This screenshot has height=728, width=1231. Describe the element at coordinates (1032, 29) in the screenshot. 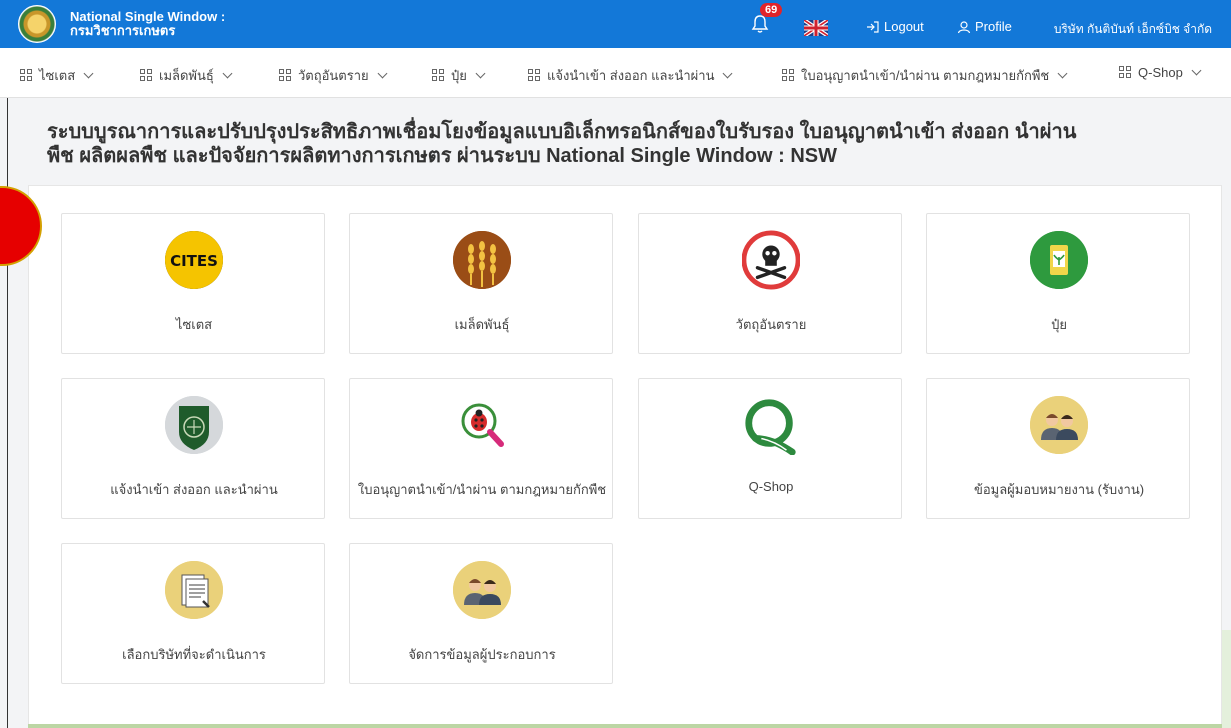

I see `company-name: บริษัท กันติบันท์ เอ็กซ์บิช จำกัด` at that location.